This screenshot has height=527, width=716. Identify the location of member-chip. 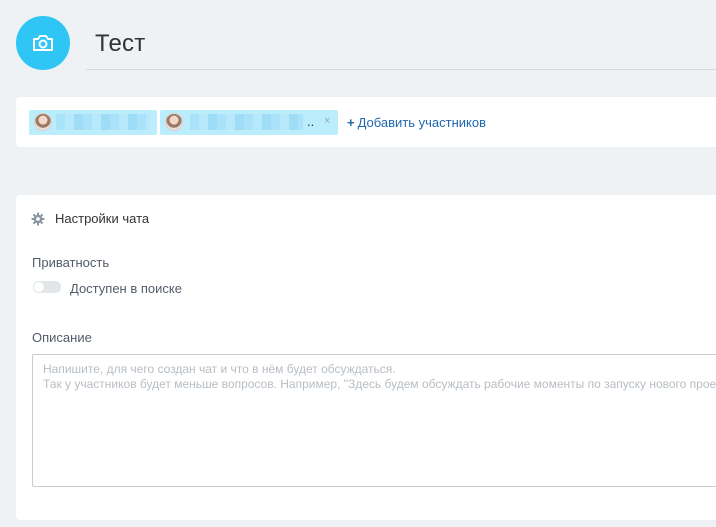
(93, 122).